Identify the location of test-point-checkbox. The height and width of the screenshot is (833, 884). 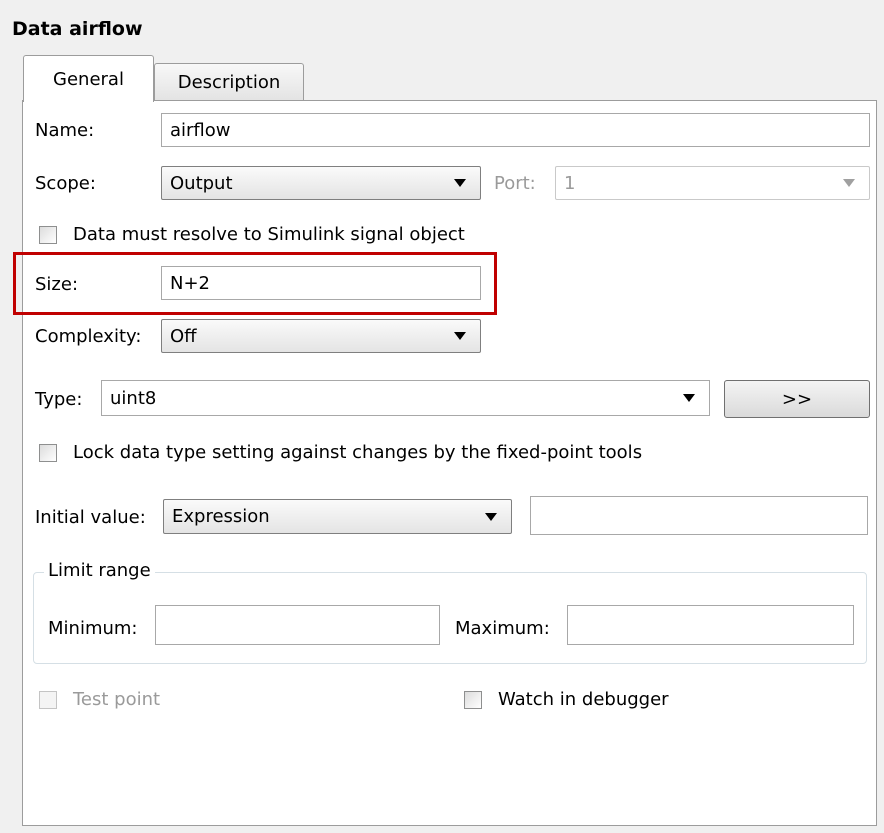
(48, 699).